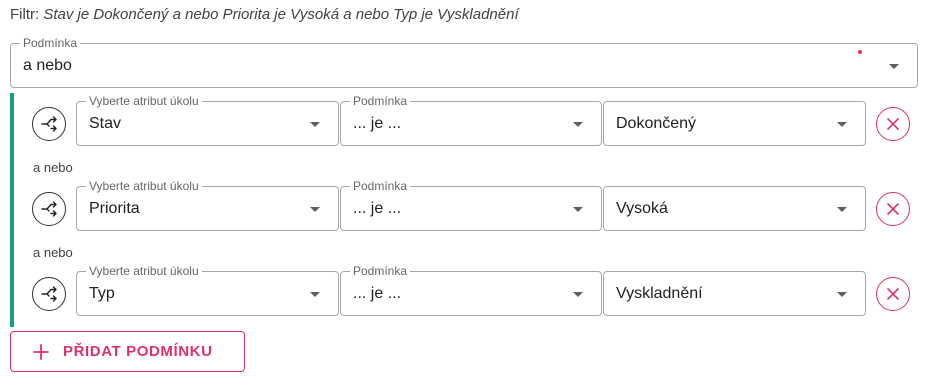  What do you see at coordinates (25, 14) in the screenshot?
I see `filter-prefix: Filtr:` at bounding box center [25, 14].